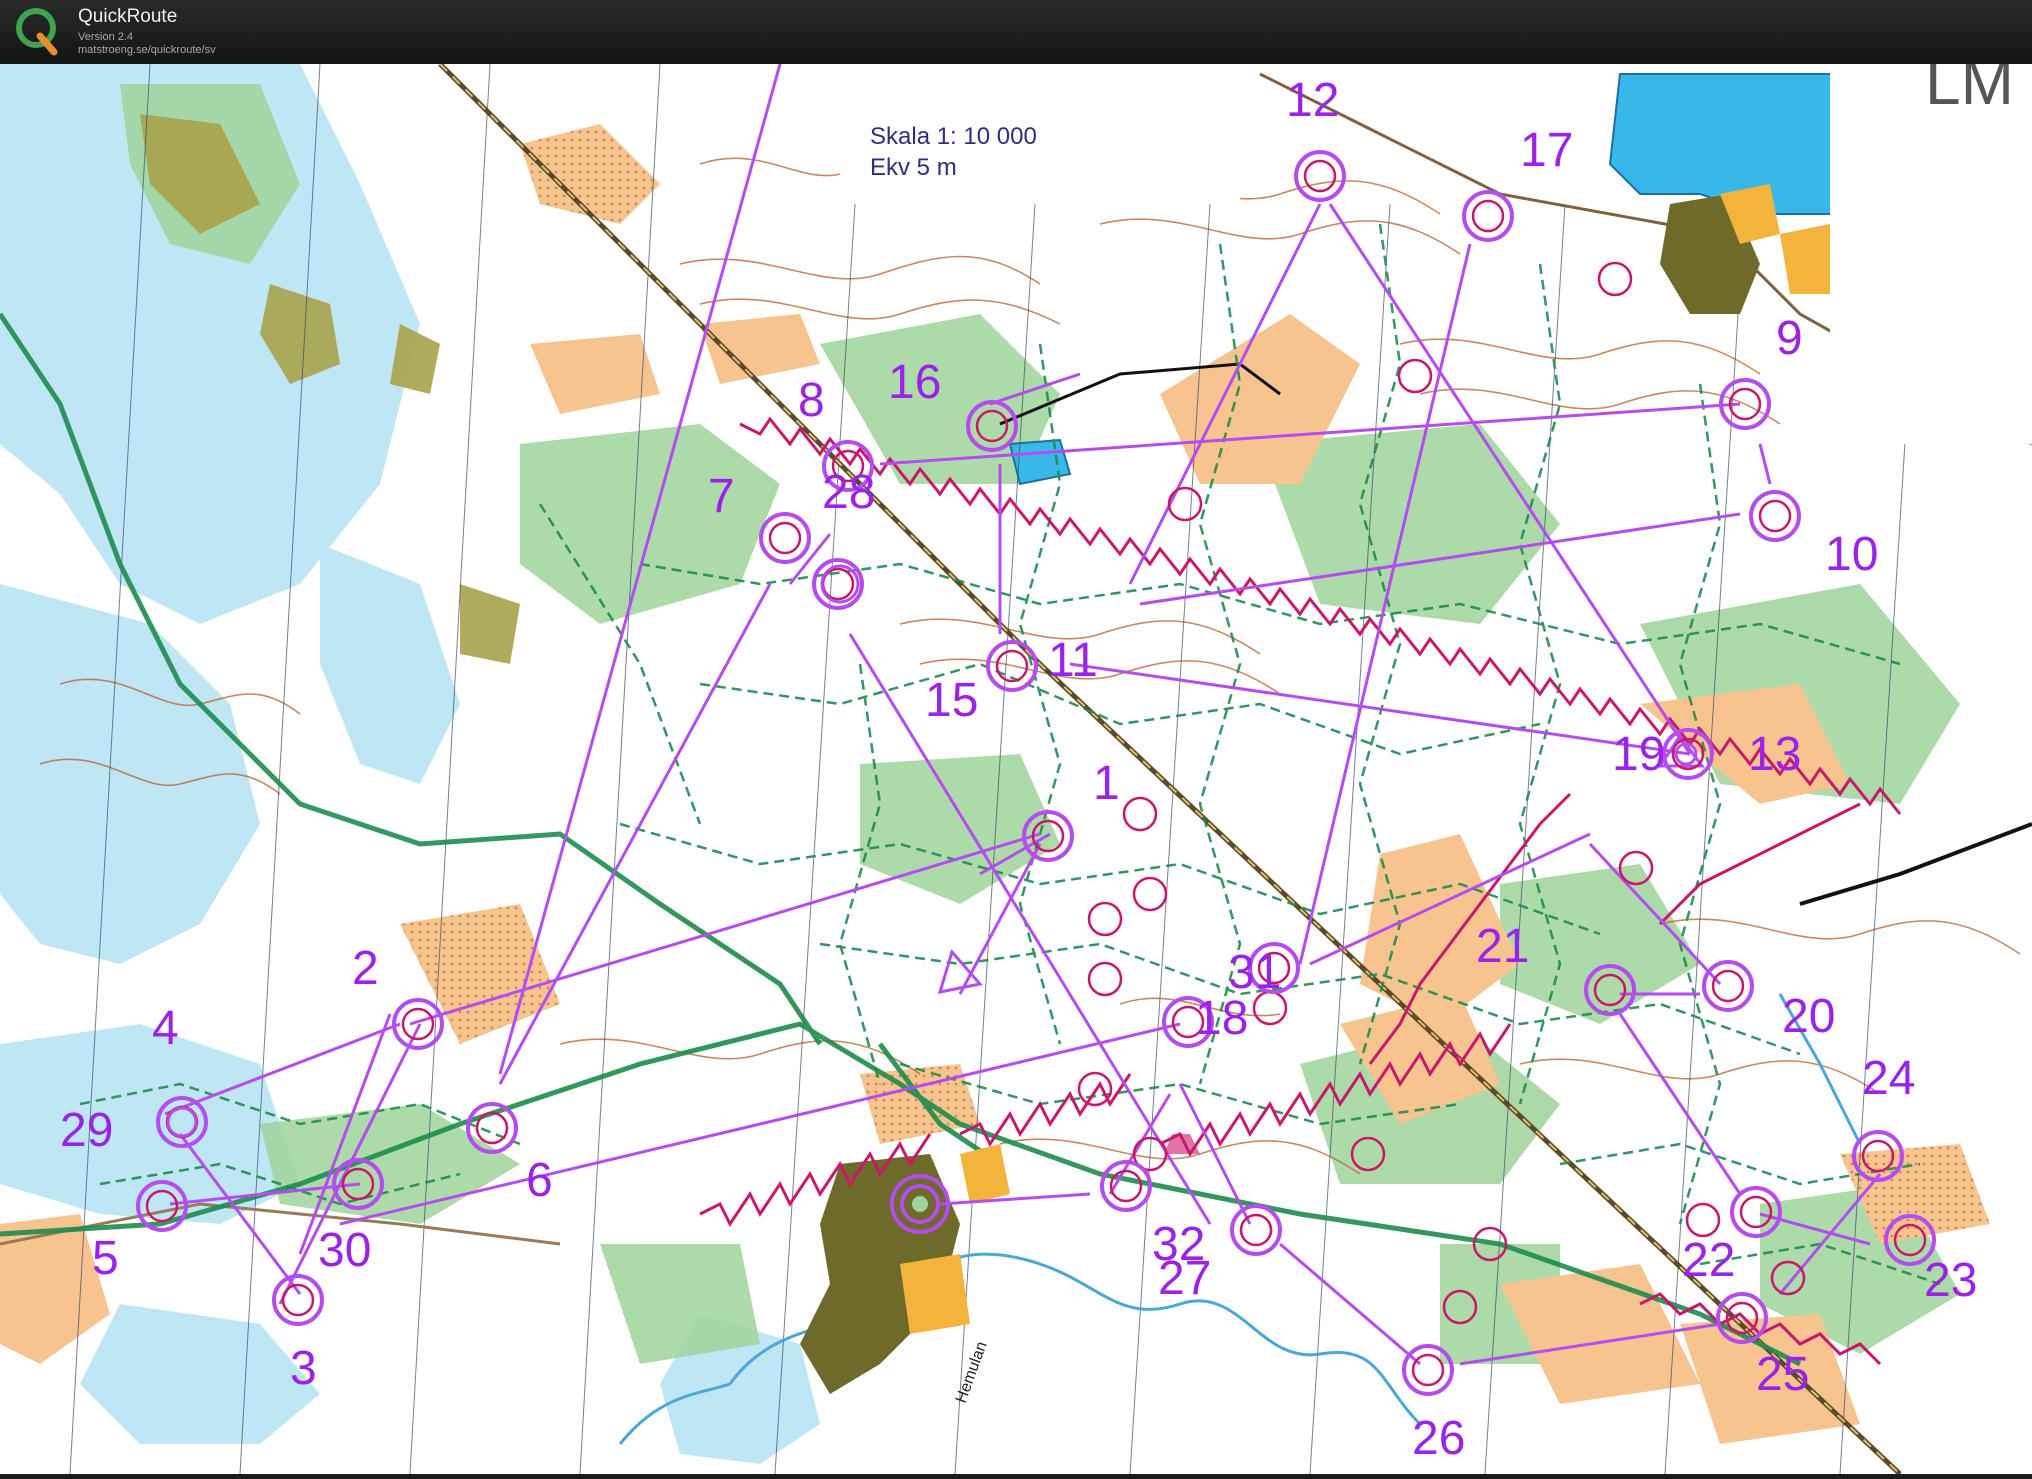  Describe the element at coordinates (365, 968) in the screenshot. I see `control-label: 2` at that location.